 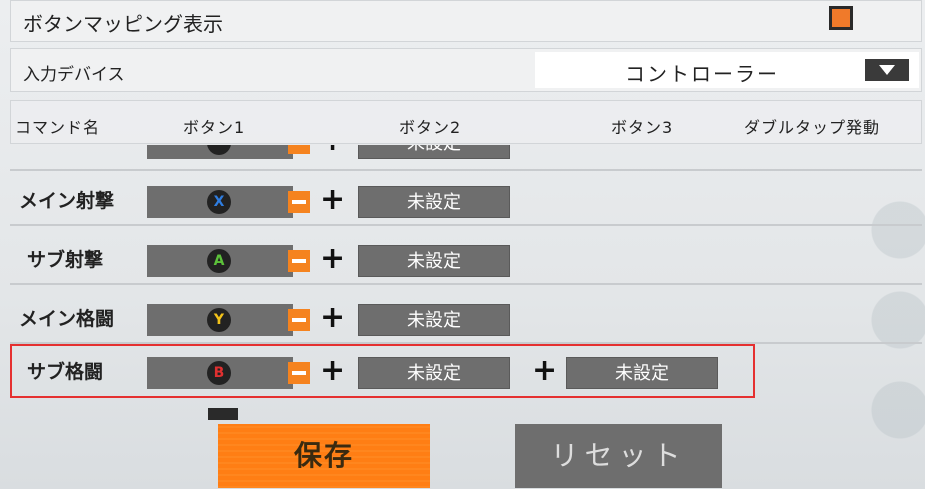 What do you see at coordinates (466, 122) in the screenshot?
I see `table-header: コマンド名 ボタン1 ボタン2 ボタン3 ダブルタップ発動` at bounding box center [466, 122].